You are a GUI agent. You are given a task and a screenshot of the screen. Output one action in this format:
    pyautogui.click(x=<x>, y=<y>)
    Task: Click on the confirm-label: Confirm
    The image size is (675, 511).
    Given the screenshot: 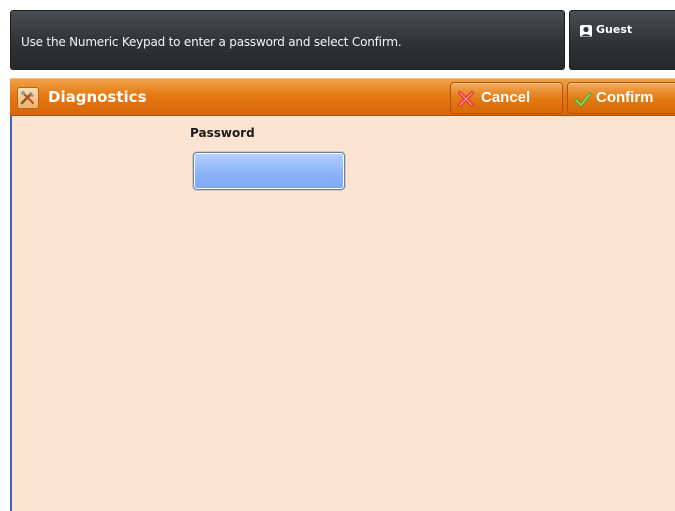 What is the action you would take?
    pyautogui.click(x=625, y=97)
    